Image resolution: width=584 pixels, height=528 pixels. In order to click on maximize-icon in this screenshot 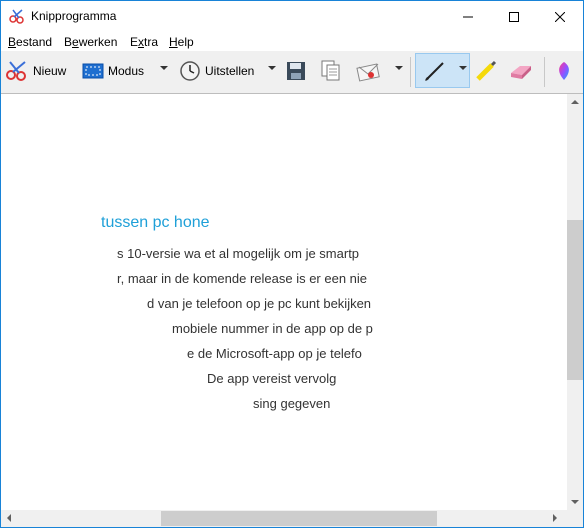, I will do `click(514, 16)`.